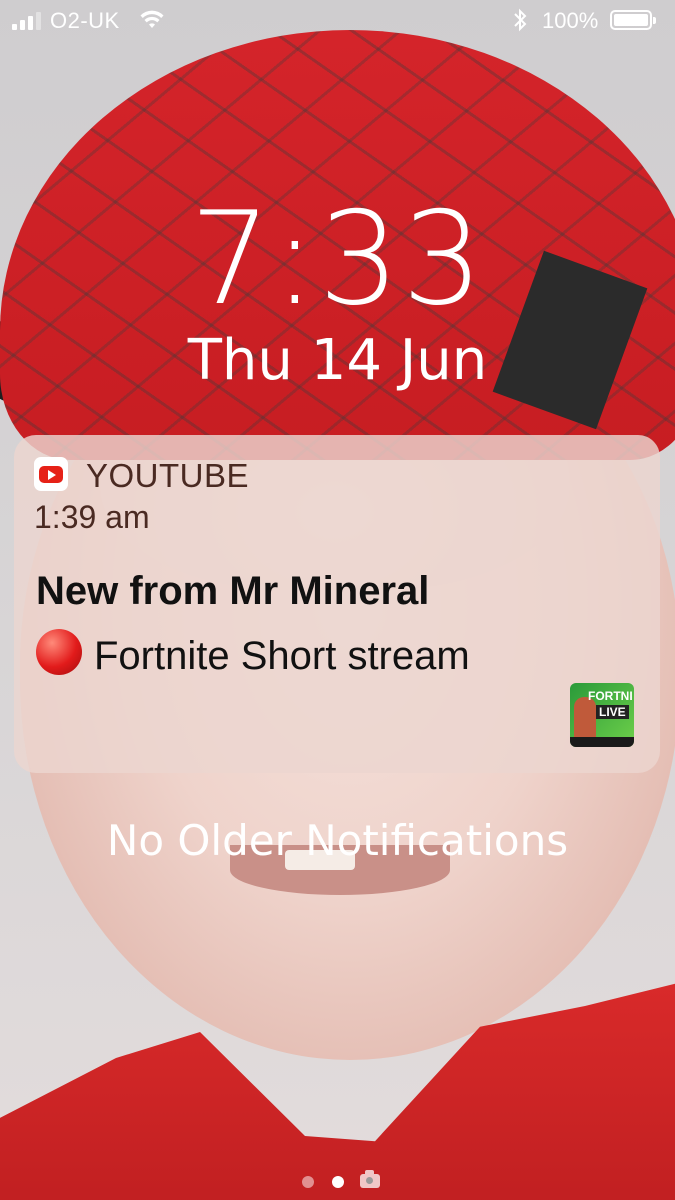 Image resolution: width=675 pixels, height=1200 pixels. I want to click on notification-body: Fortnite Short stream, so click(296, 656).